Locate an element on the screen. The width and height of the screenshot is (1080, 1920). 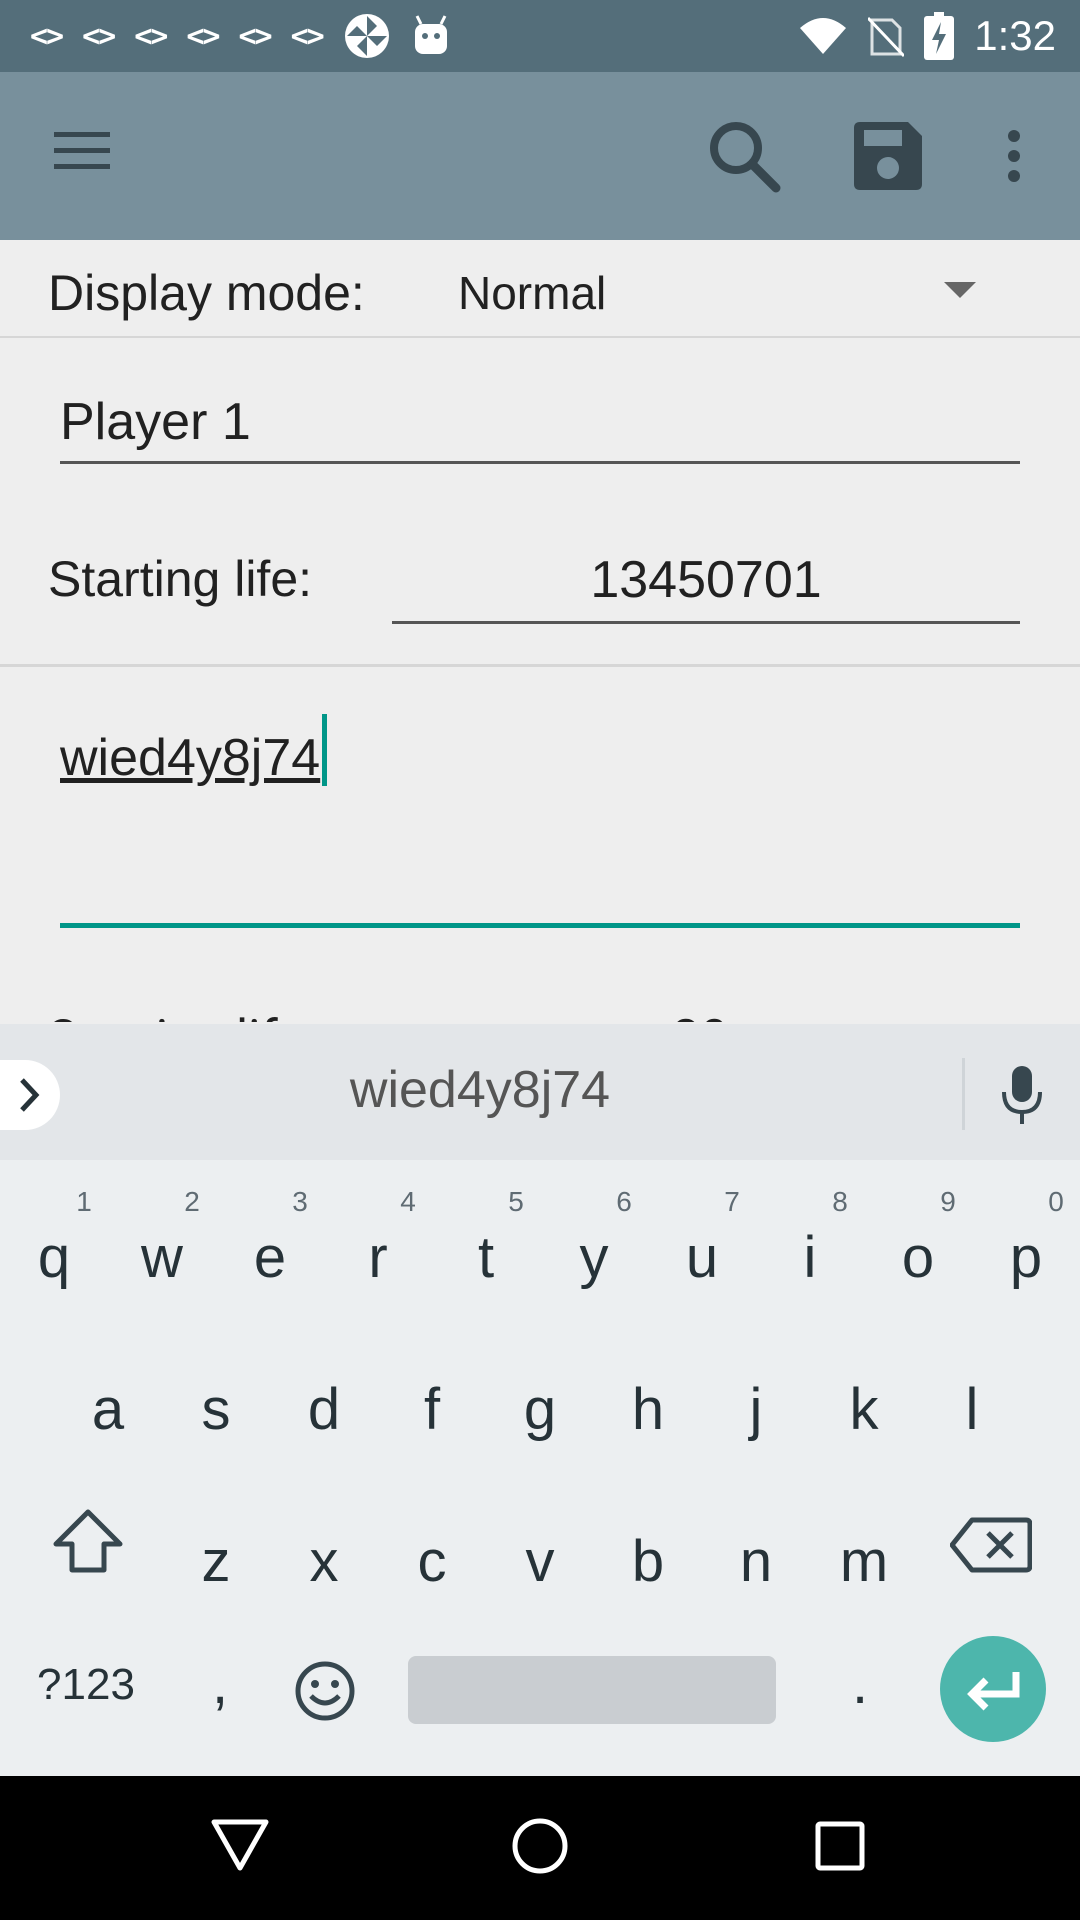
key-hint: 5 is located at coordinates (516, 1201).